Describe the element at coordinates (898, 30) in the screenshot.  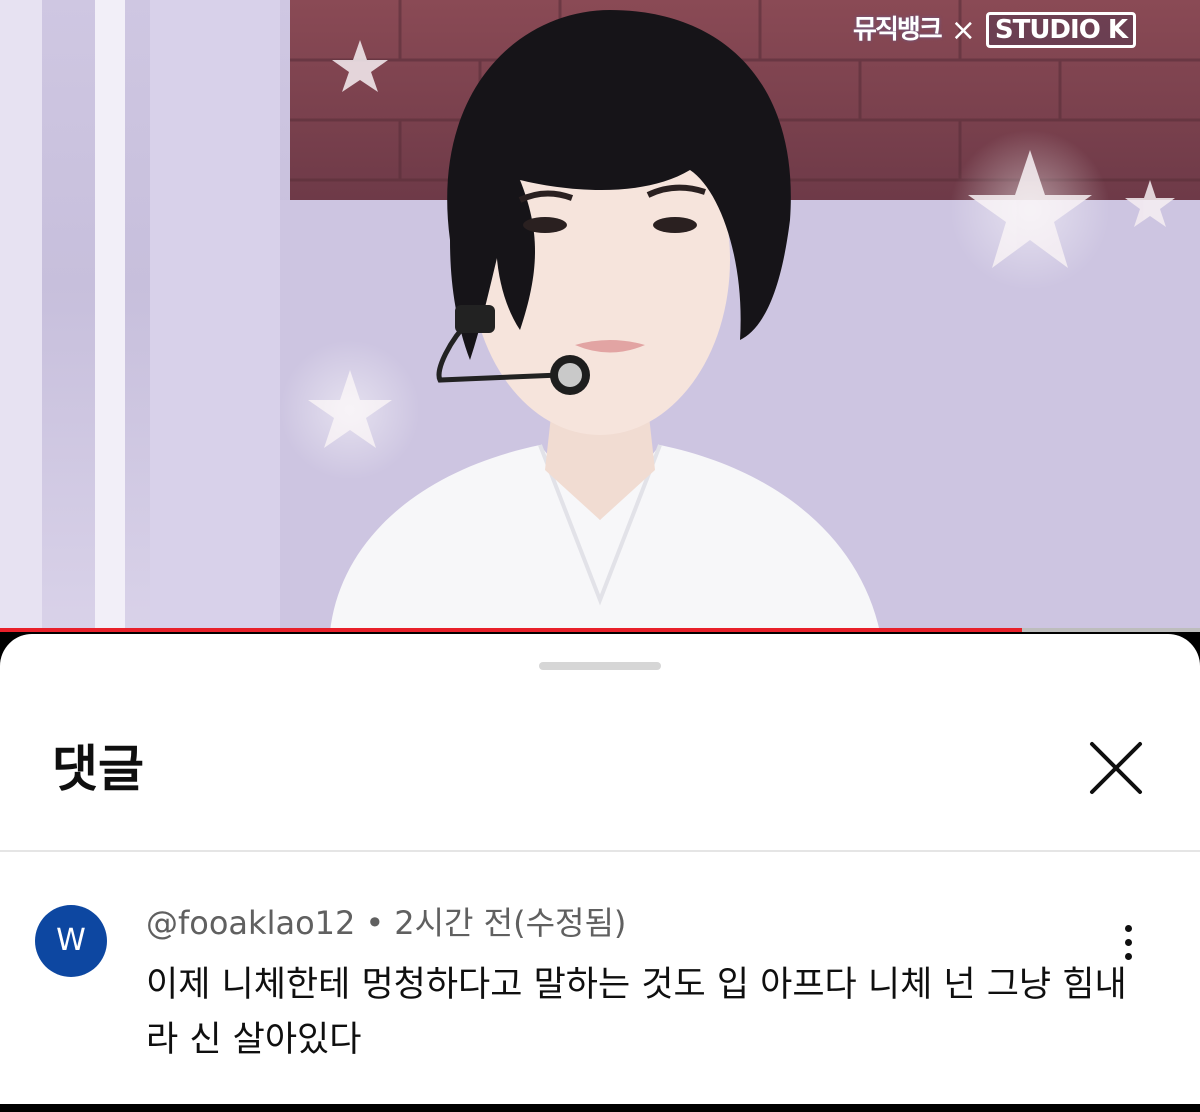
I see `music-bank-logo: 뮤직뱅크` at that location.